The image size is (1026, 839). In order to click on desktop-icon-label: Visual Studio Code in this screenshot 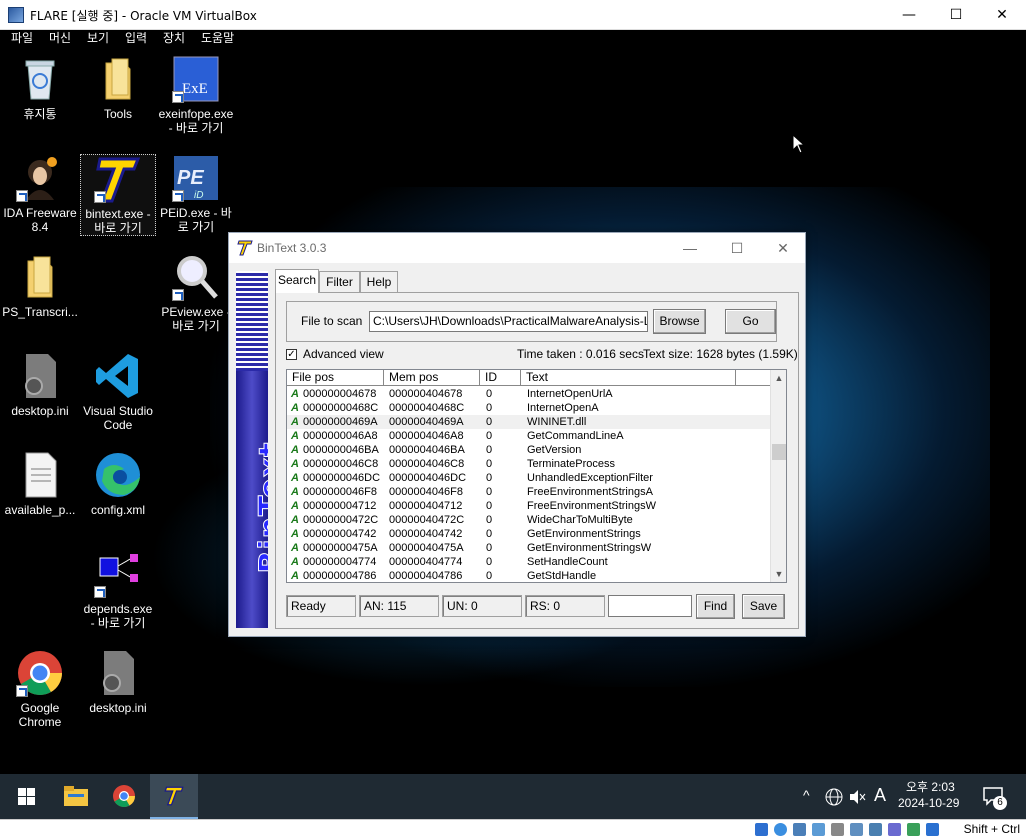, I will do `click(118, 418)`.